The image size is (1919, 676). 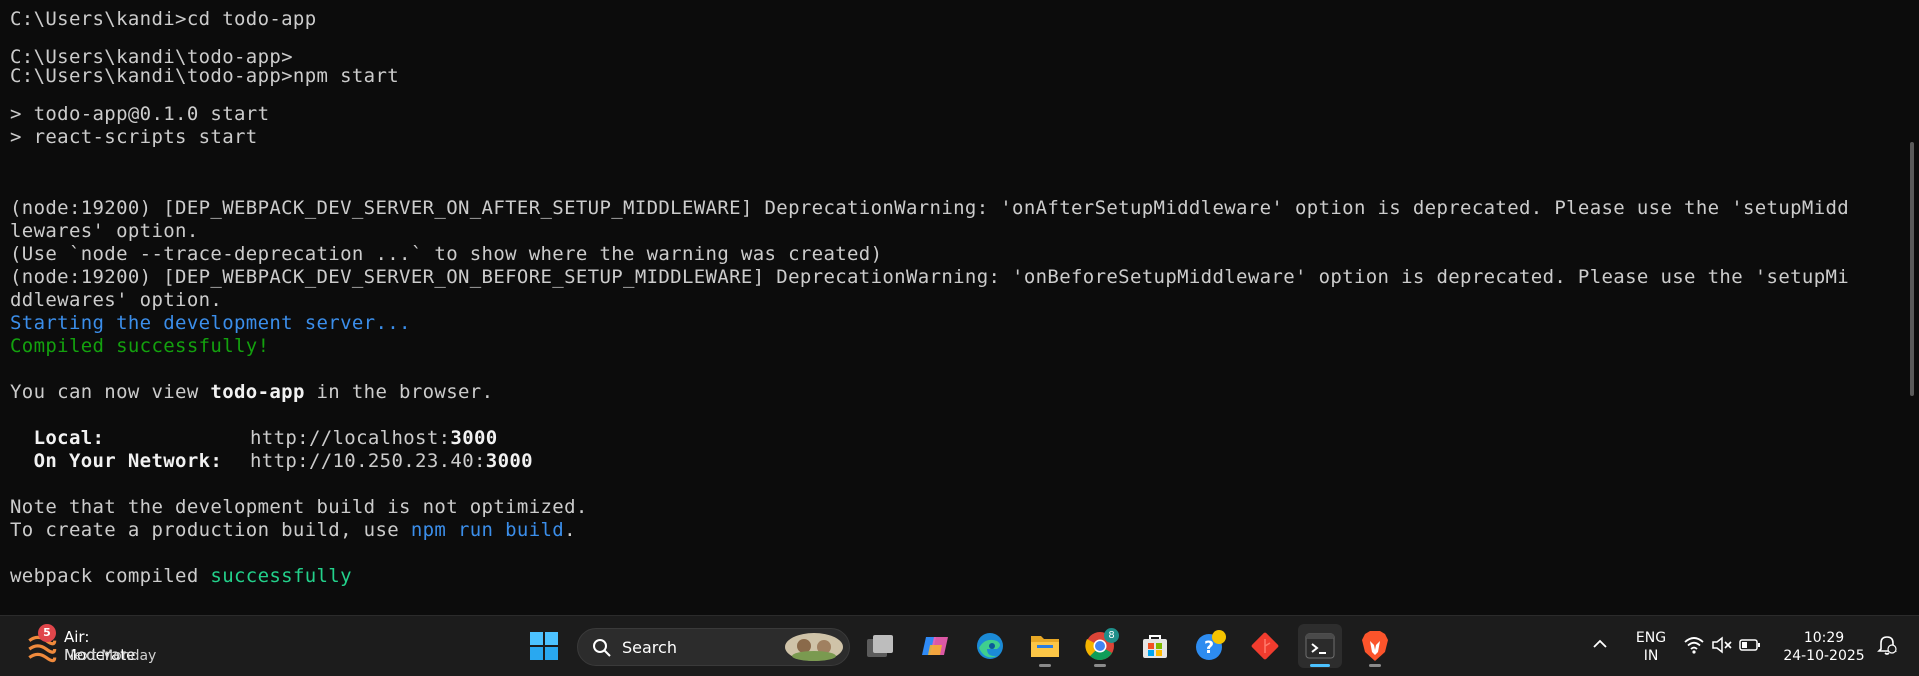 I want to click on search-box: Search, so click(x=713, y=647).